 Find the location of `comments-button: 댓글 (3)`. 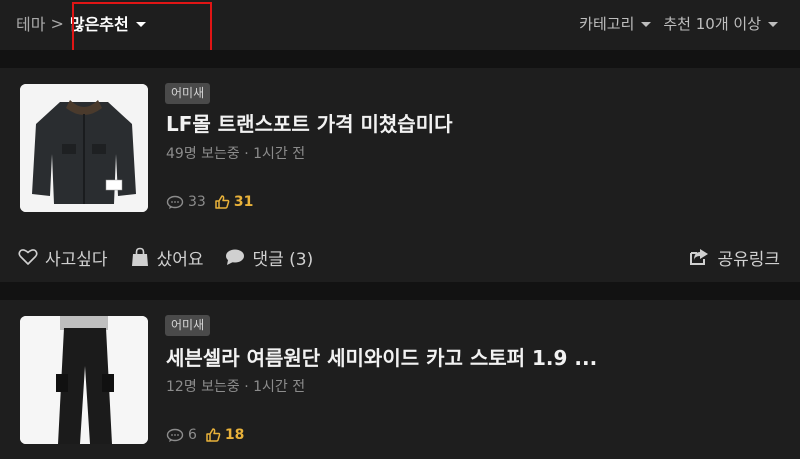

comments-button: 댓글 (3) is located at coordinates (269, 257).